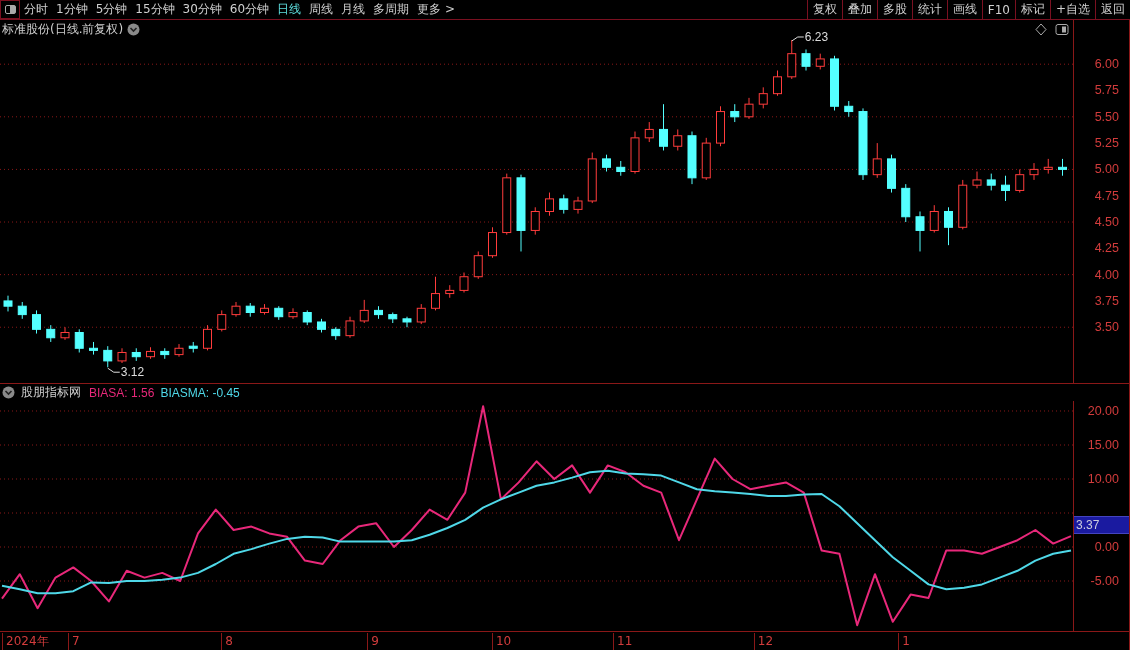 The image size is (1130, 650). What do you see at coordinates (249, 9) in the screenshot?
I see `period-tab: 60分钟` at bounding box center [249, 9].